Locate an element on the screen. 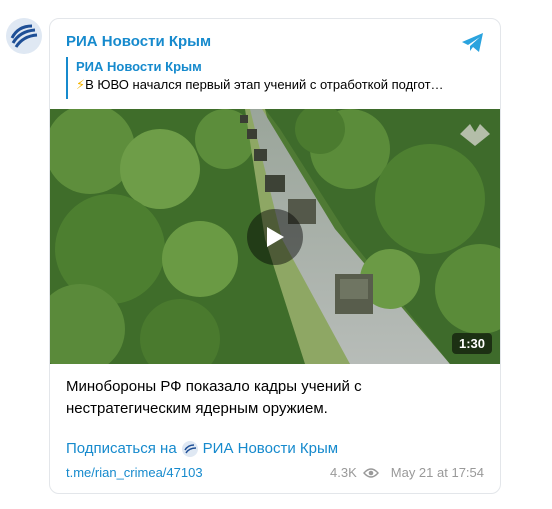  lightning-icon: ⚡ is located at coordinates (81, 84).